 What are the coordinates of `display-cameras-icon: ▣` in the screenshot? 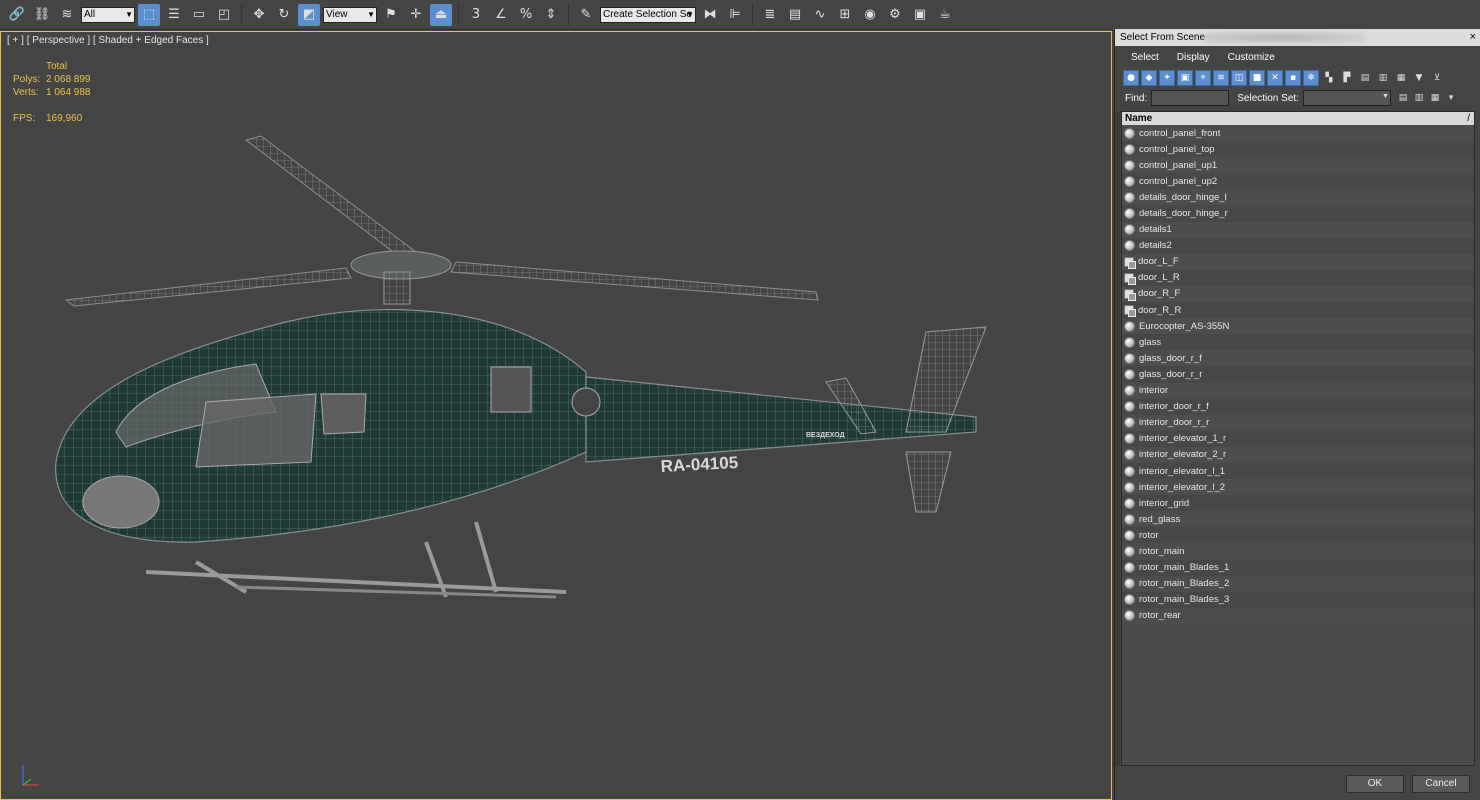 It's located at (1185, 78).